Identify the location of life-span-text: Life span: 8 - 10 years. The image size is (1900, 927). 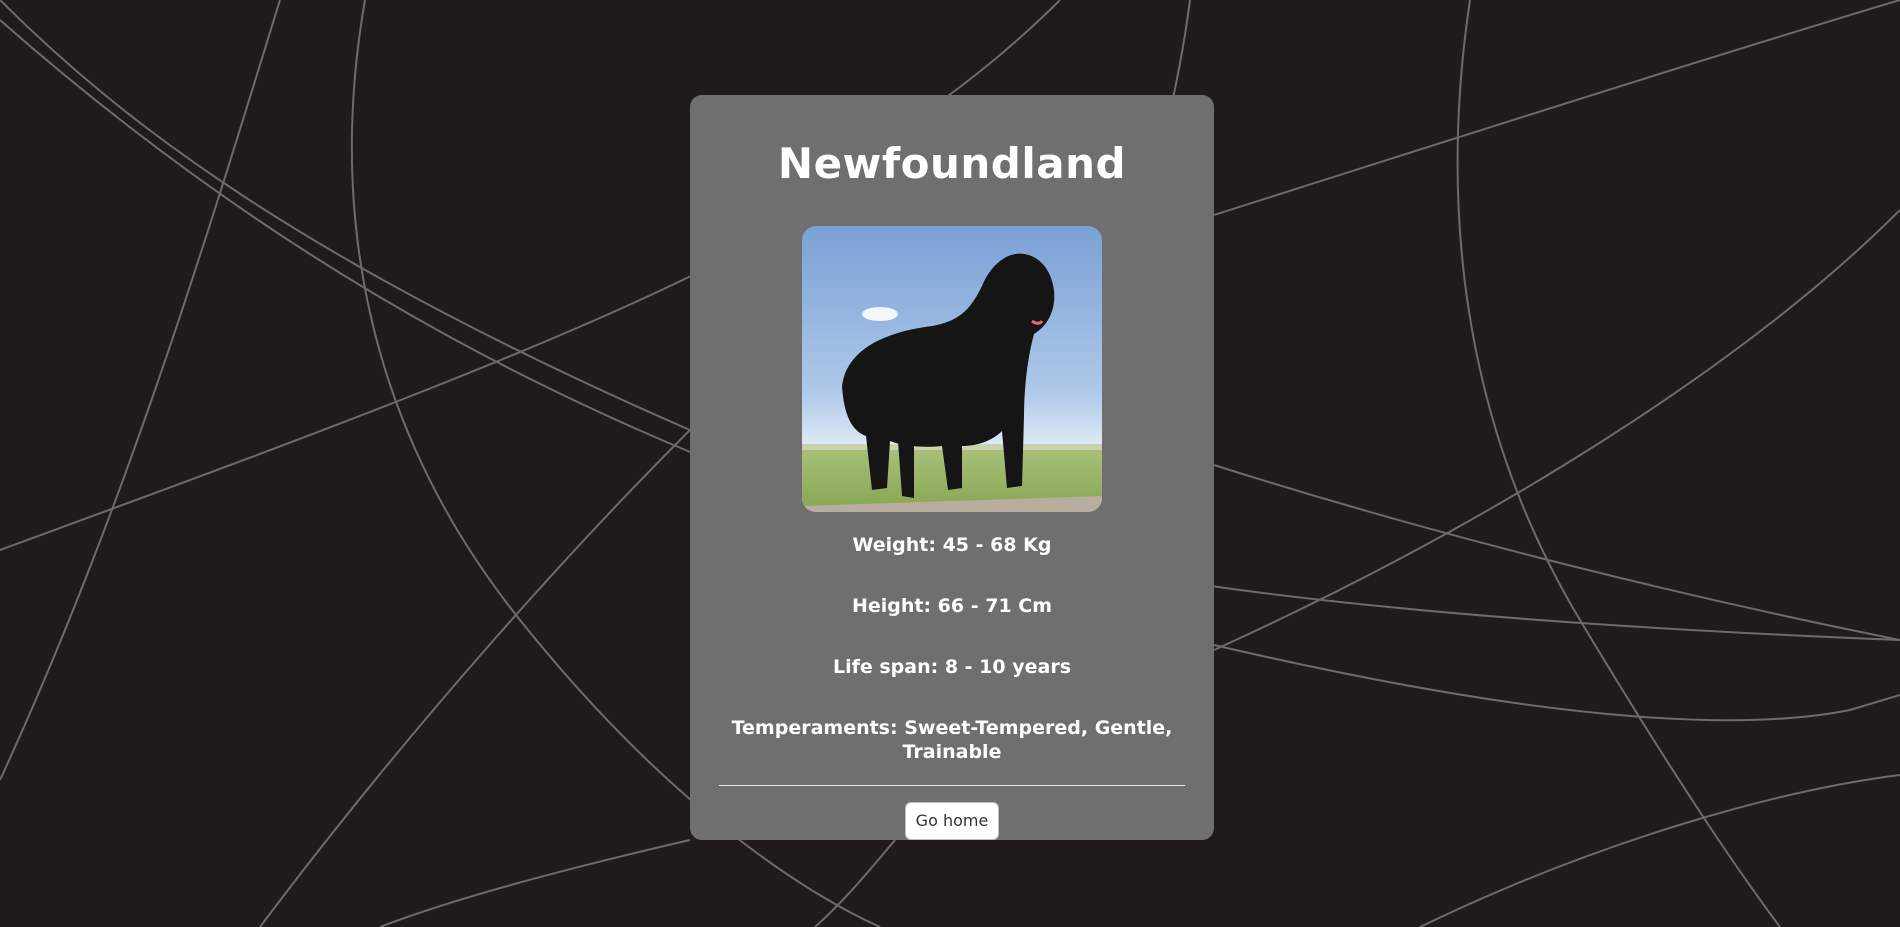
(952, 666).